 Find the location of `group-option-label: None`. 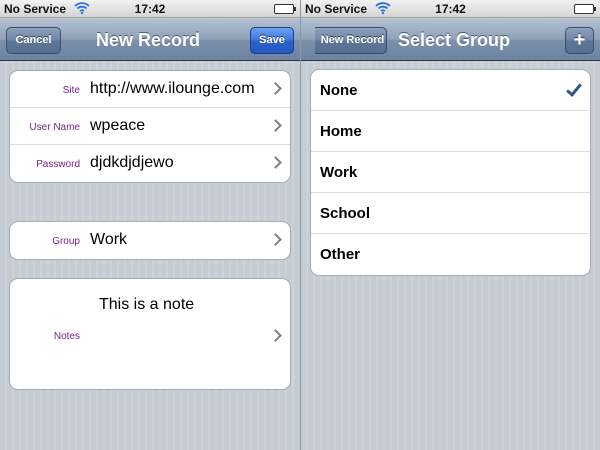

group-option-label: None is located at coordinates (339, 90).